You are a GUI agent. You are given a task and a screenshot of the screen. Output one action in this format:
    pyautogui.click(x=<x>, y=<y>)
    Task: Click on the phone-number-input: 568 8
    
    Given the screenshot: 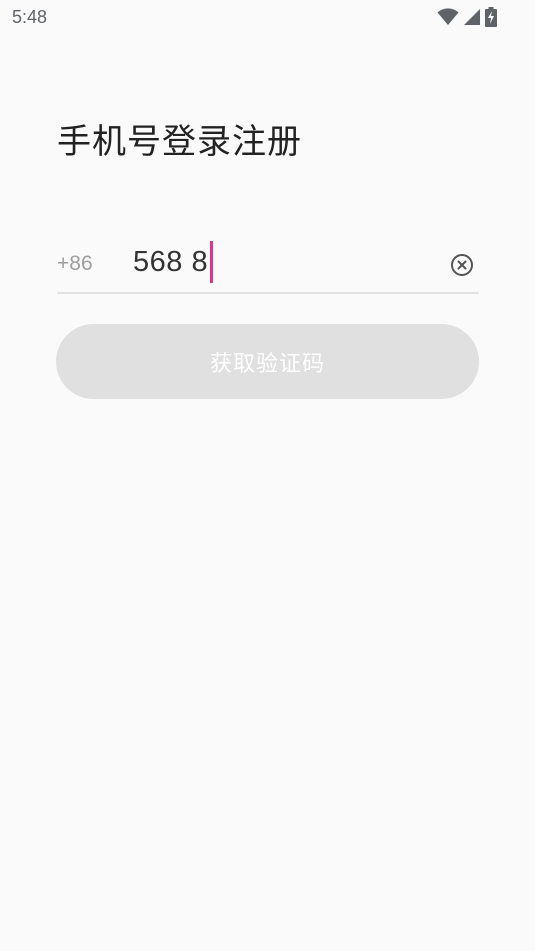 What is the action you would take?
    pyautogui.click(x=173, y=262)
    